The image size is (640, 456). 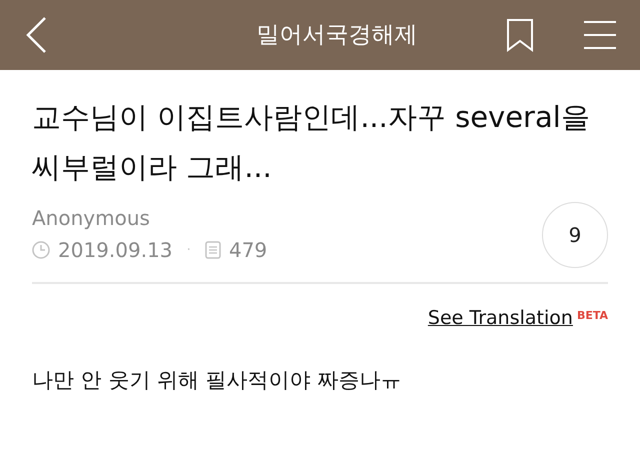 I want to click on back-icon, so click(x=36, y=35).